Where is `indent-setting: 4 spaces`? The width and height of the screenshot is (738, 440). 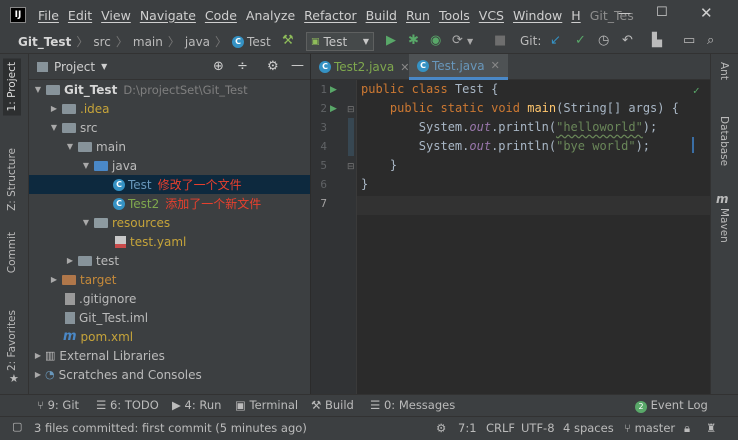
indent-setting: 4 spaces is located at coordinates (588, 428).